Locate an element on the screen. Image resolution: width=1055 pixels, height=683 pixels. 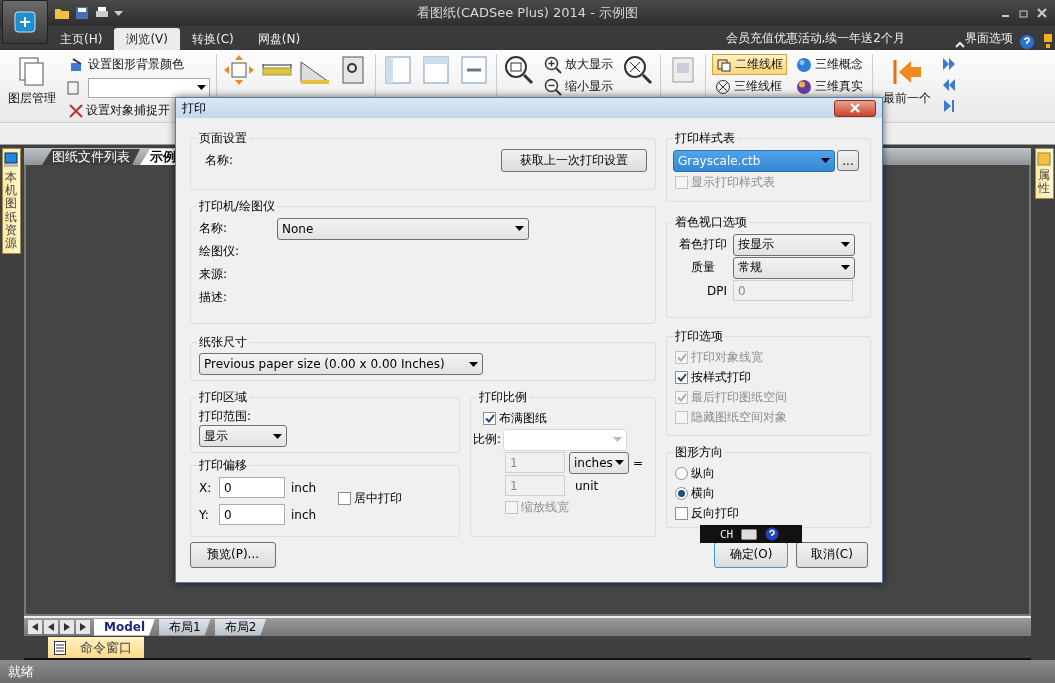
menu-tab: 转换(C) is located at coordinates (212, 39).